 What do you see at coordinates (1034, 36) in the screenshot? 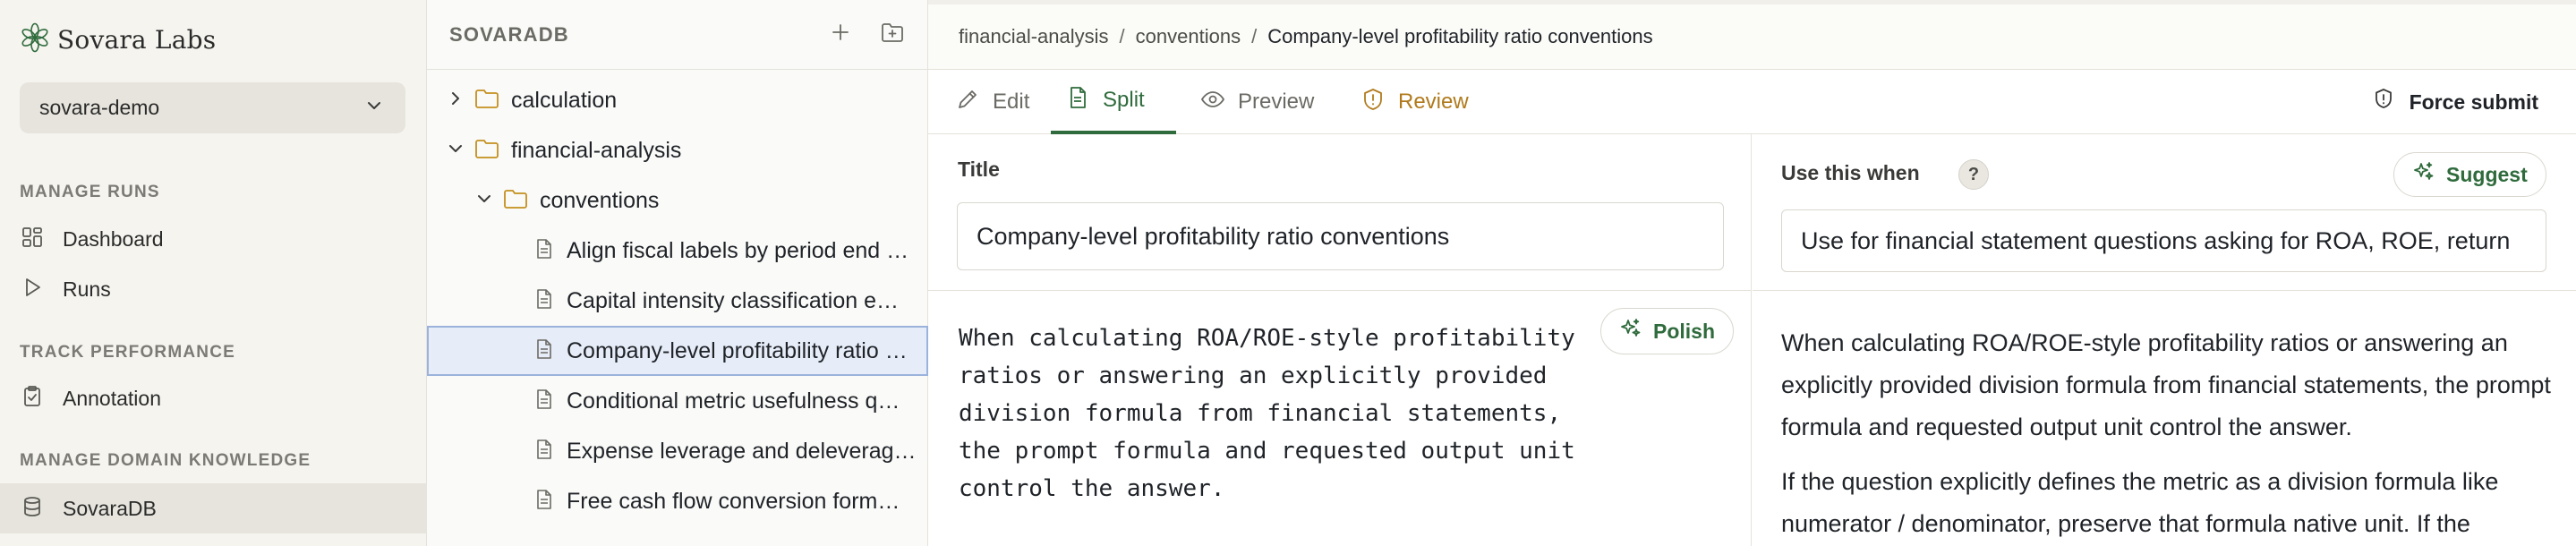
I see `breadcrumb-link: financial-analysis` at bounding box center [1034, 36].